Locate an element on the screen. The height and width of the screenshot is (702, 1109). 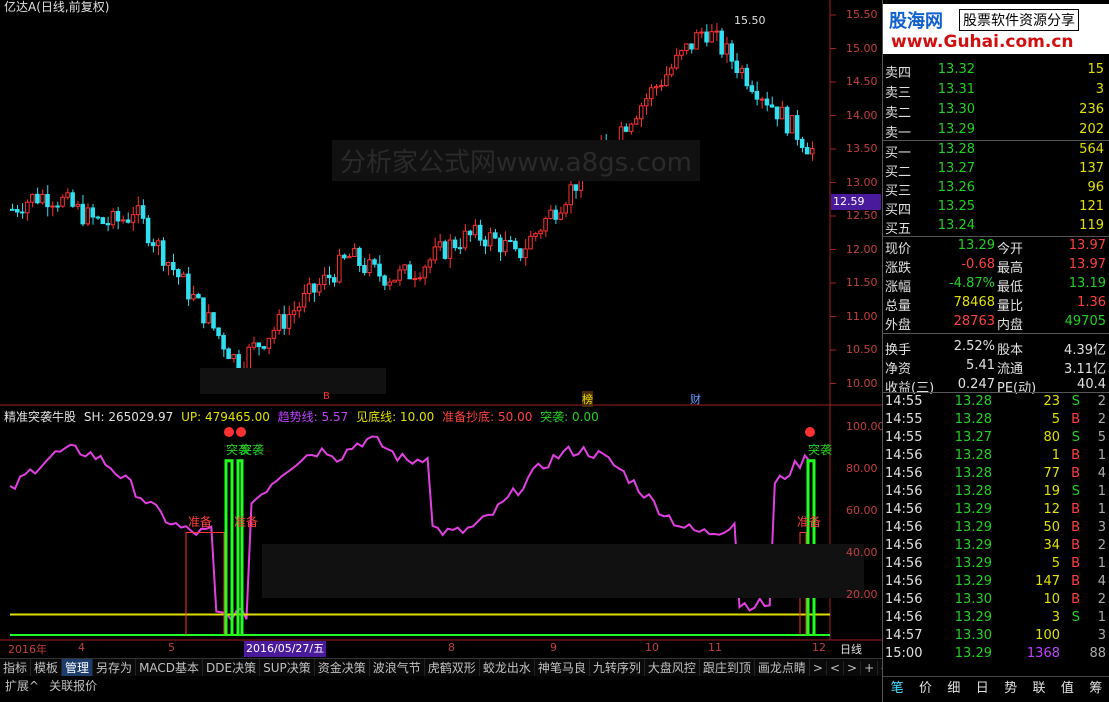
quote-tab-6: 值 is located at coordinates (1067, 686).